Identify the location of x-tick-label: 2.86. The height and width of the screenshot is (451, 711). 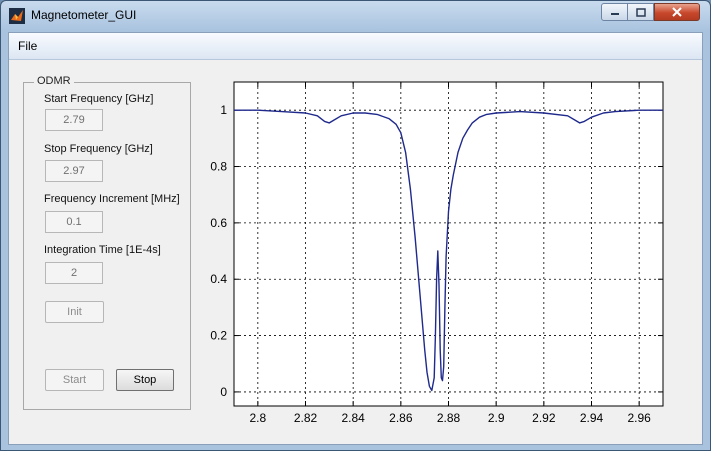
(401, 418).